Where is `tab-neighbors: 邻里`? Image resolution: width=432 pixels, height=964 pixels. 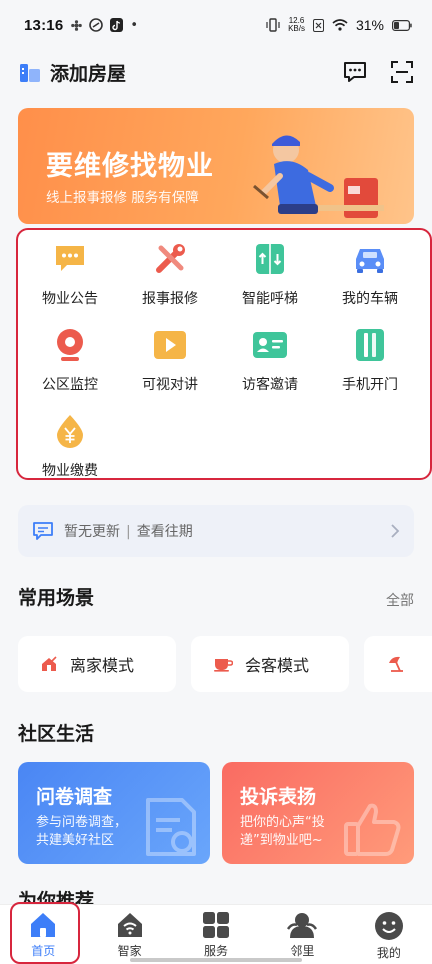 tab-neighbors: 邻里 is located at coordinates (302, 934).